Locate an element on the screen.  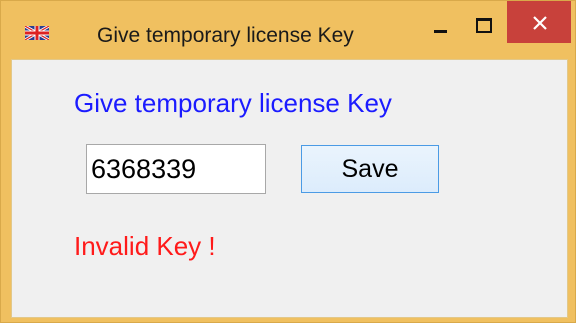
window-title: Give temporary license Key is located at coordinates (225, 35).